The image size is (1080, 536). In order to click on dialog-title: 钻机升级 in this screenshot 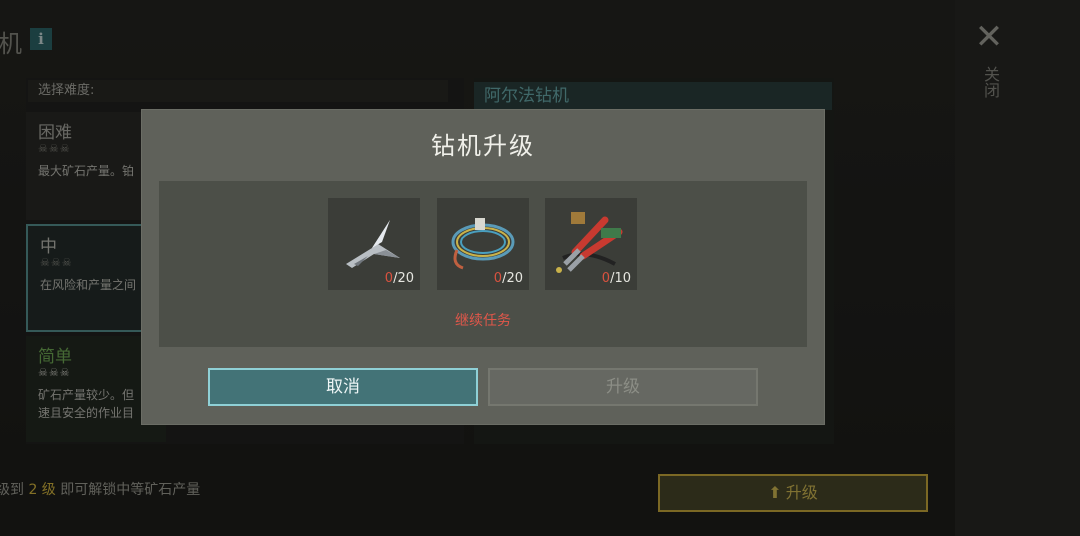, I will do `click(483, 146)`.